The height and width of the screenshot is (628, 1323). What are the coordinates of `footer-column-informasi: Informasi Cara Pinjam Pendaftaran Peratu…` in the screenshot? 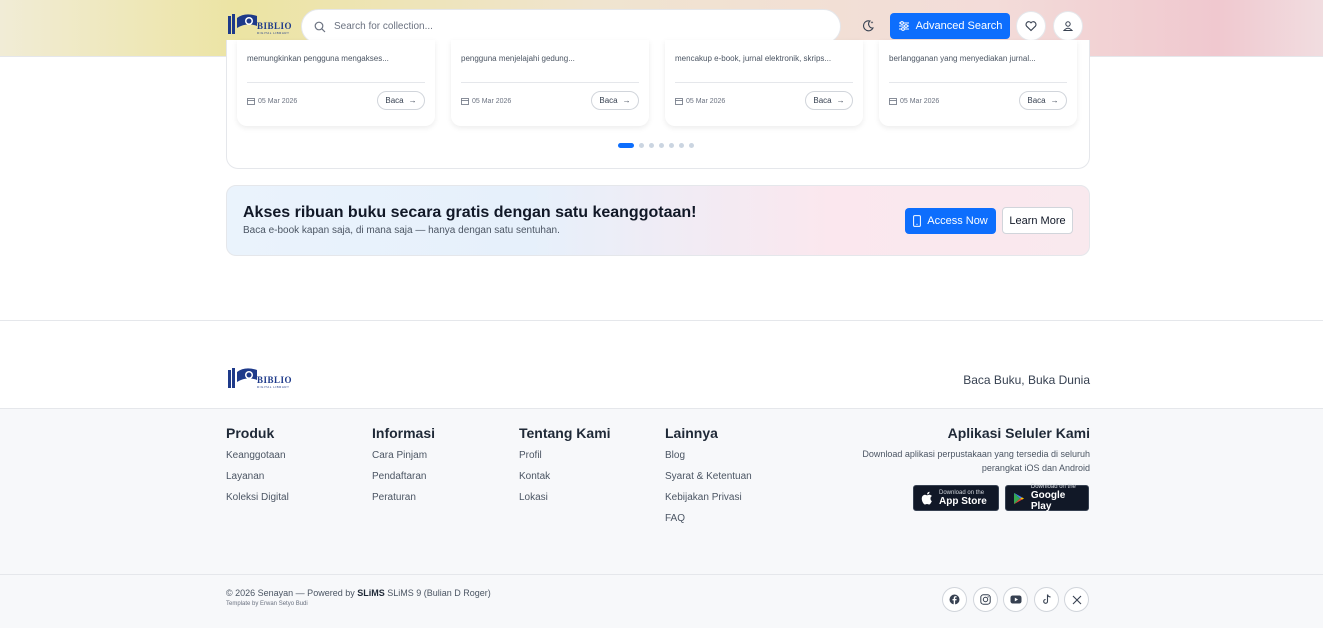 It's located at (403, 469).